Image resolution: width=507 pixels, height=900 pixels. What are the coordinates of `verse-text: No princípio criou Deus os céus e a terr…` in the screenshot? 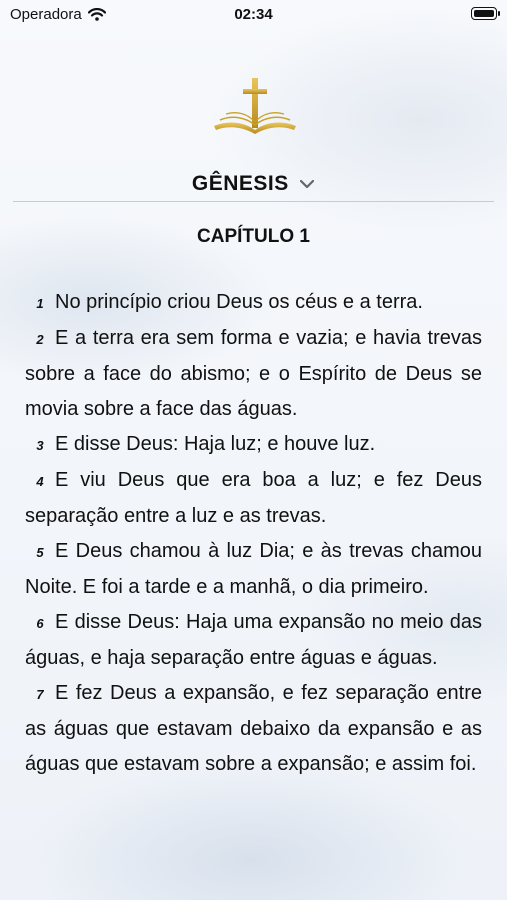 It's located at (239, 302).